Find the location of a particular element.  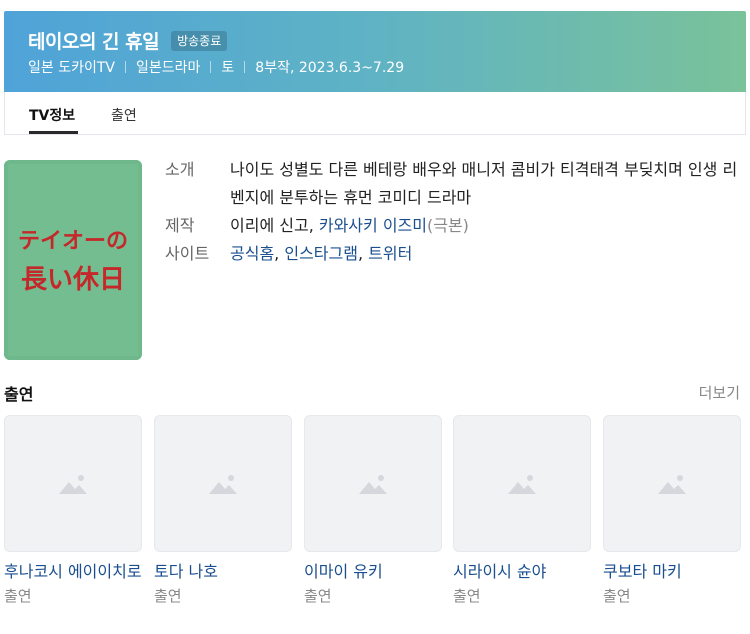

cast-card: 토다 나호 출연 is located at coordinates (223, 510).